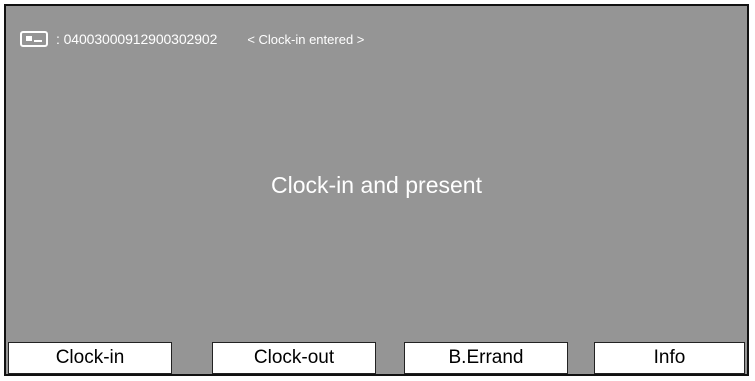  Describe the element at coordinates (29, 38) in the screenshot. I see `card-photo-mark` at that location.